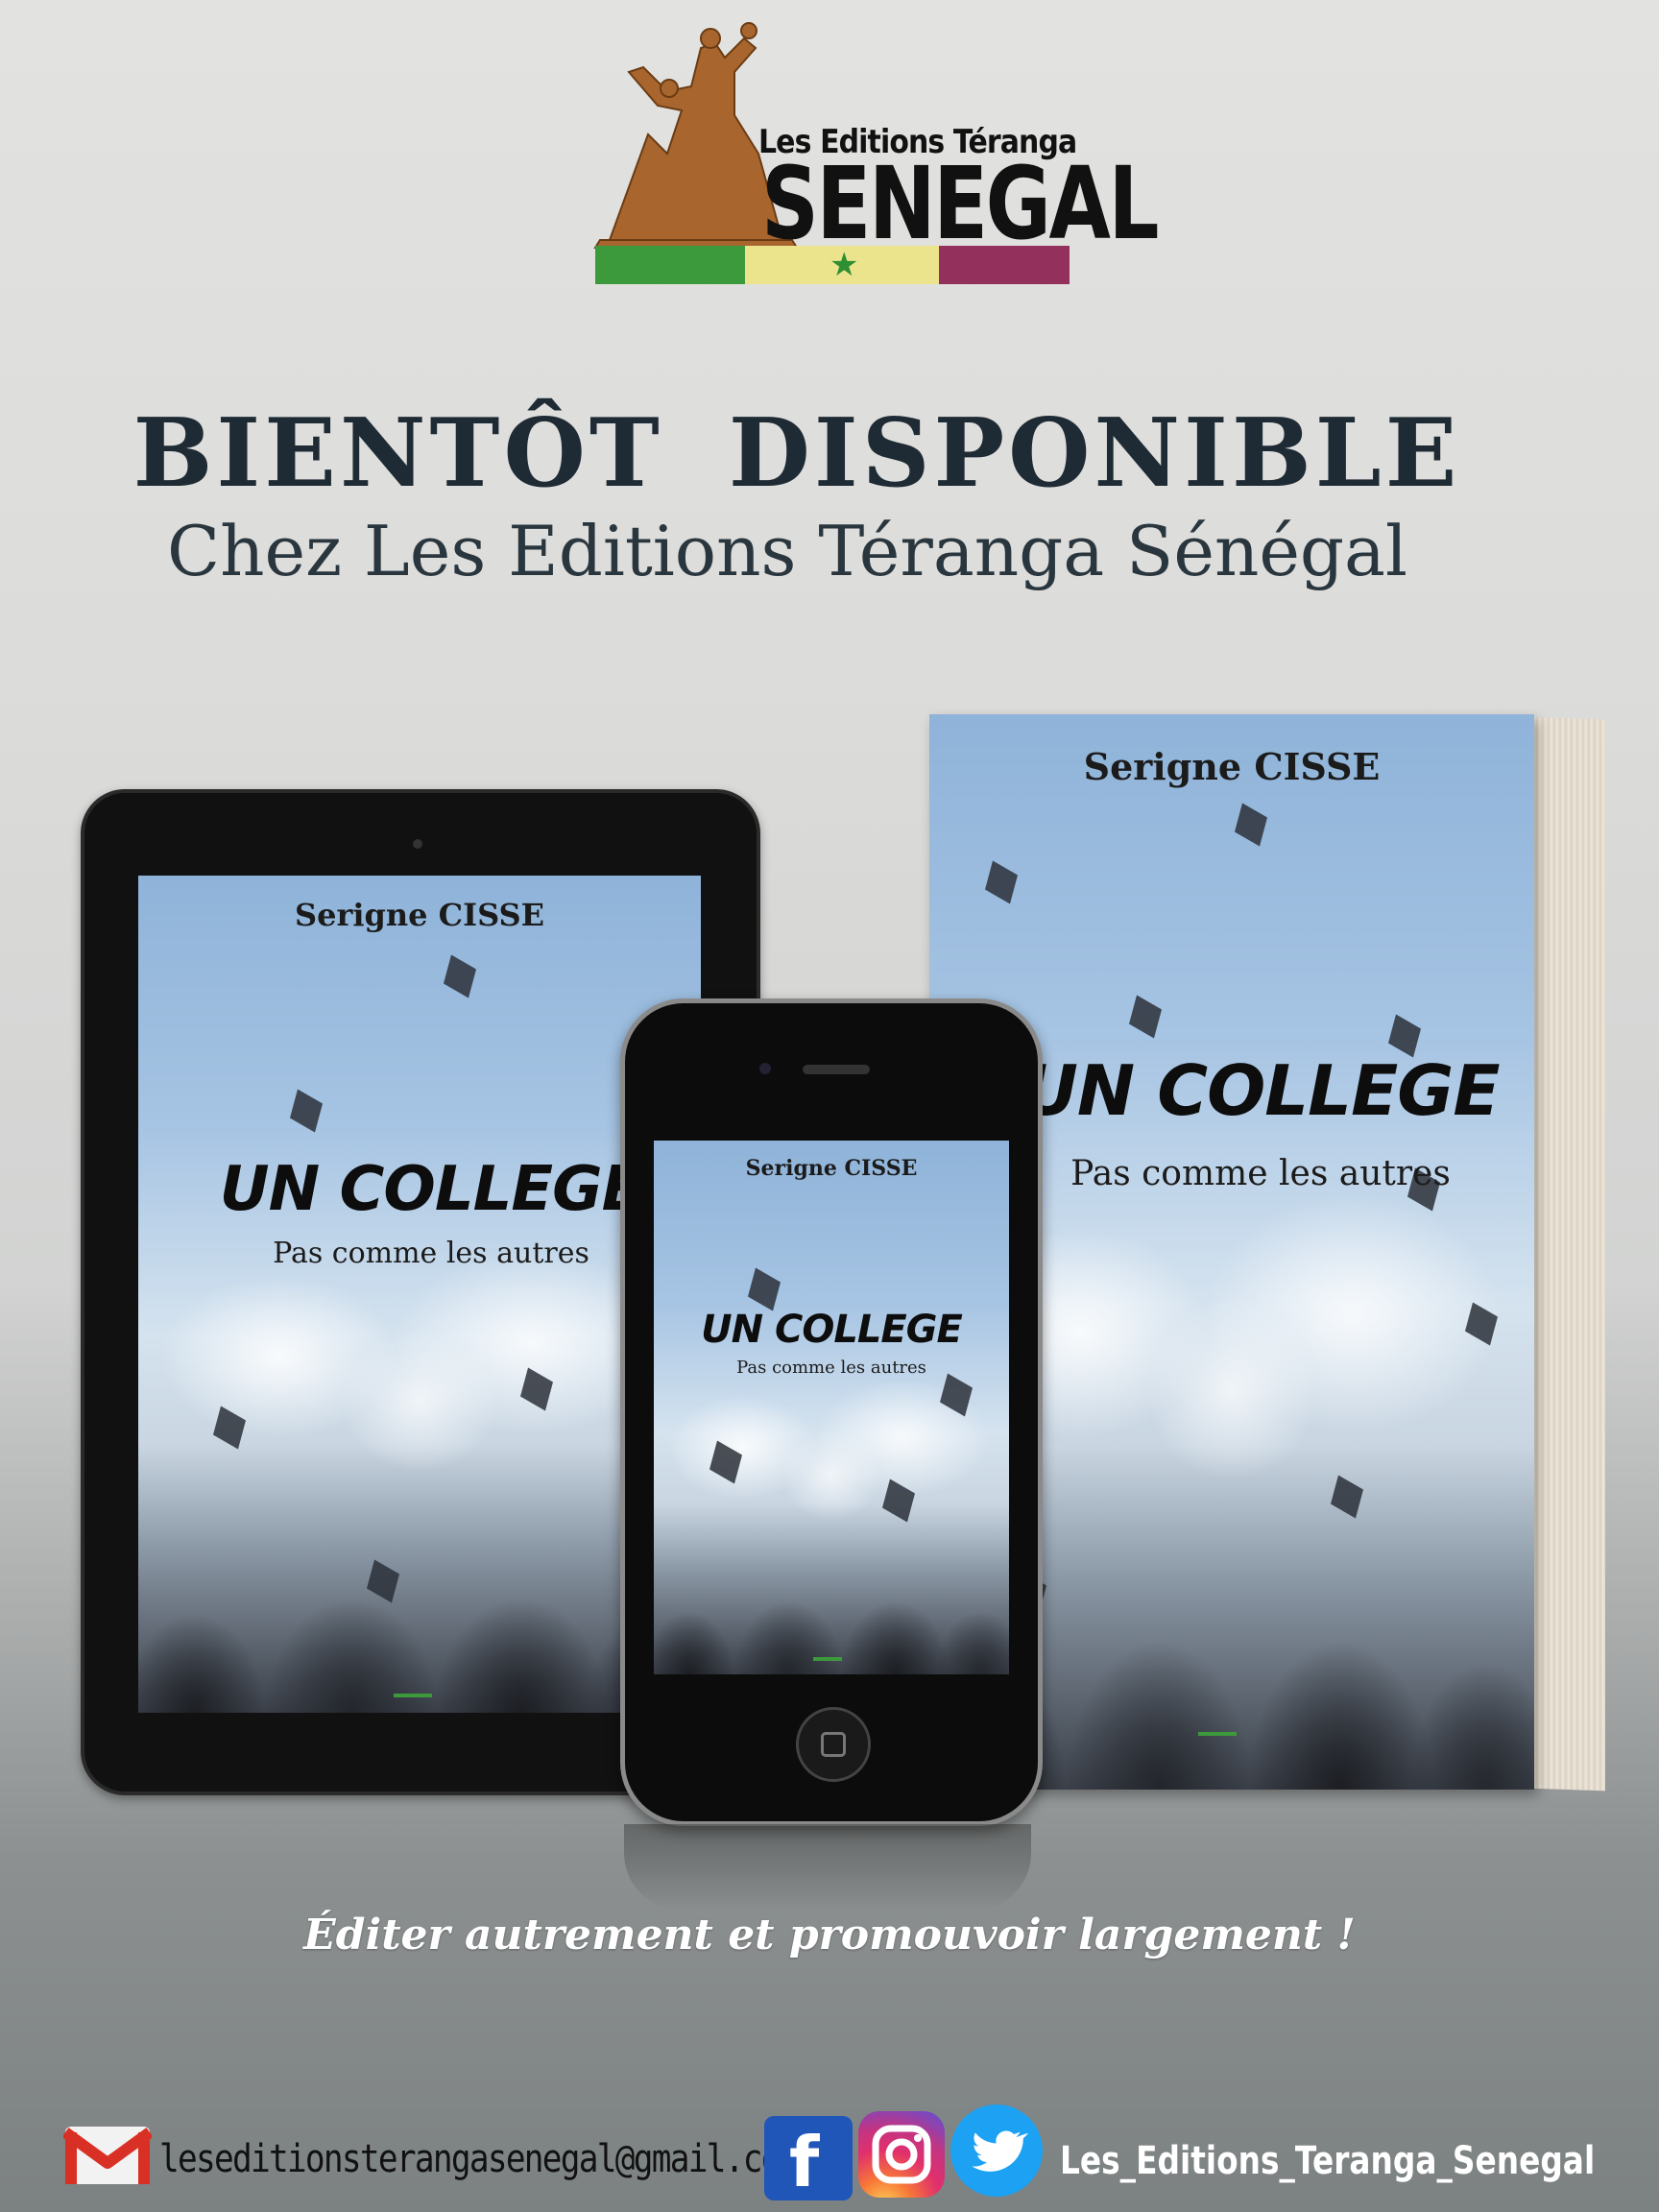 Image resolution: width=1659 pixels, height=2212 pixels. What do you see at coordinates (670, 265) in the screenshot?
I see `flag-green` at bounding box center [670, 265].